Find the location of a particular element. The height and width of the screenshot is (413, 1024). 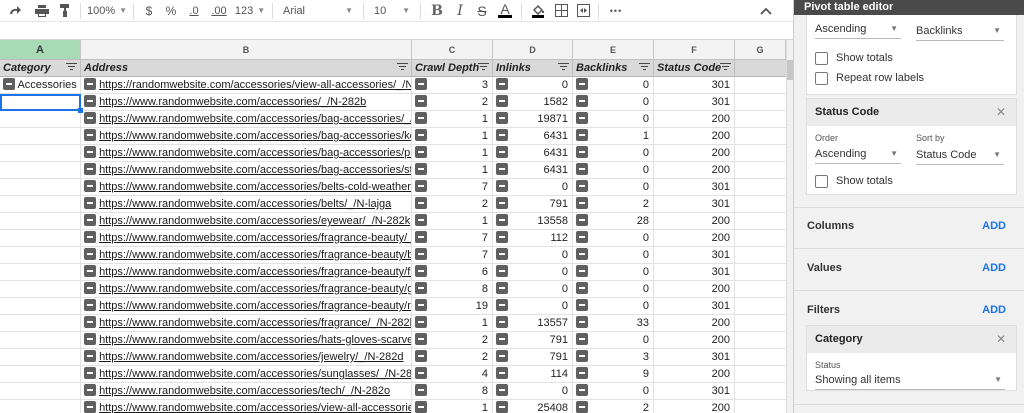

add-value-button: ADD is located at coordinates (994, 268).